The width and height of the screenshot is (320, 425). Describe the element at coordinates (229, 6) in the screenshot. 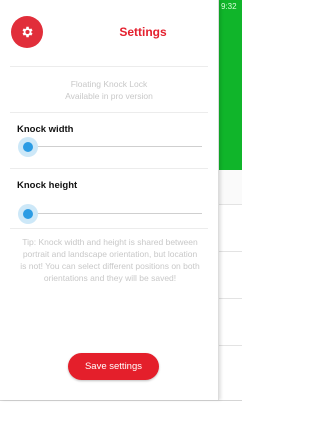

I see `status-bar-time: 9:32` at that location.